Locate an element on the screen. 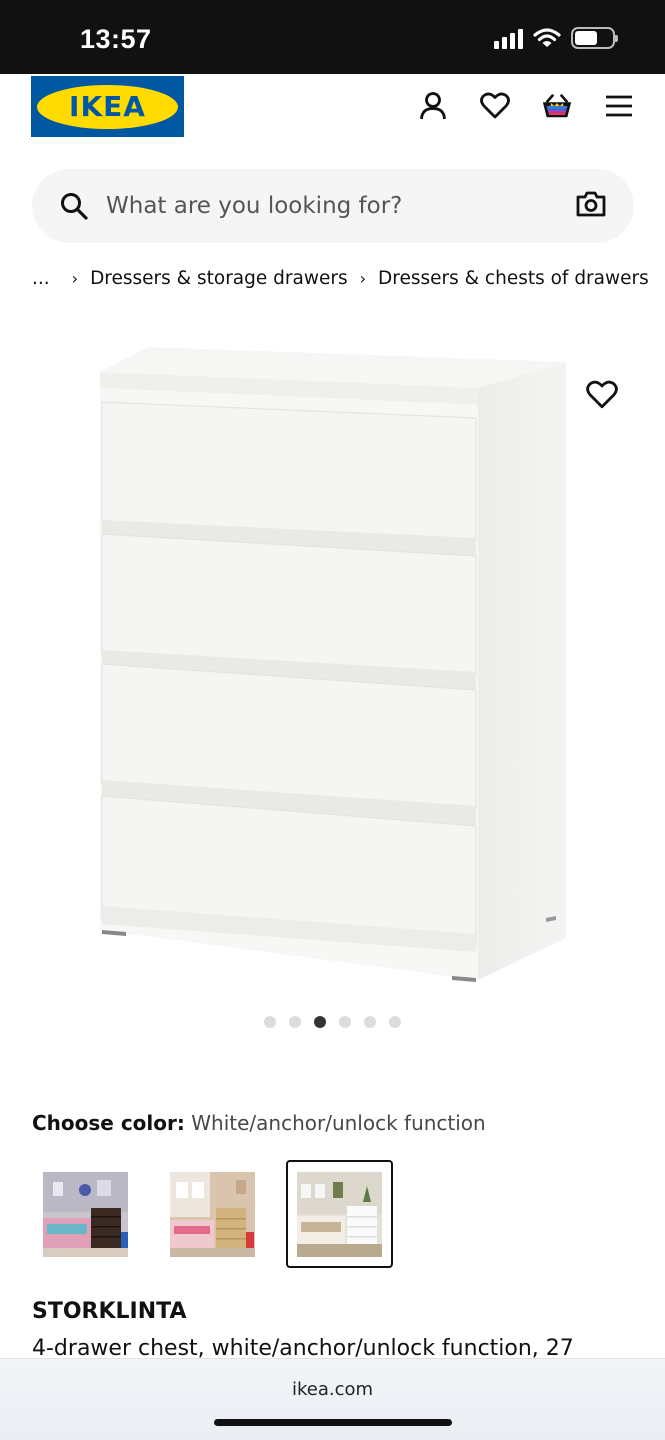  signal-icon is located at coordinates (508, 38).